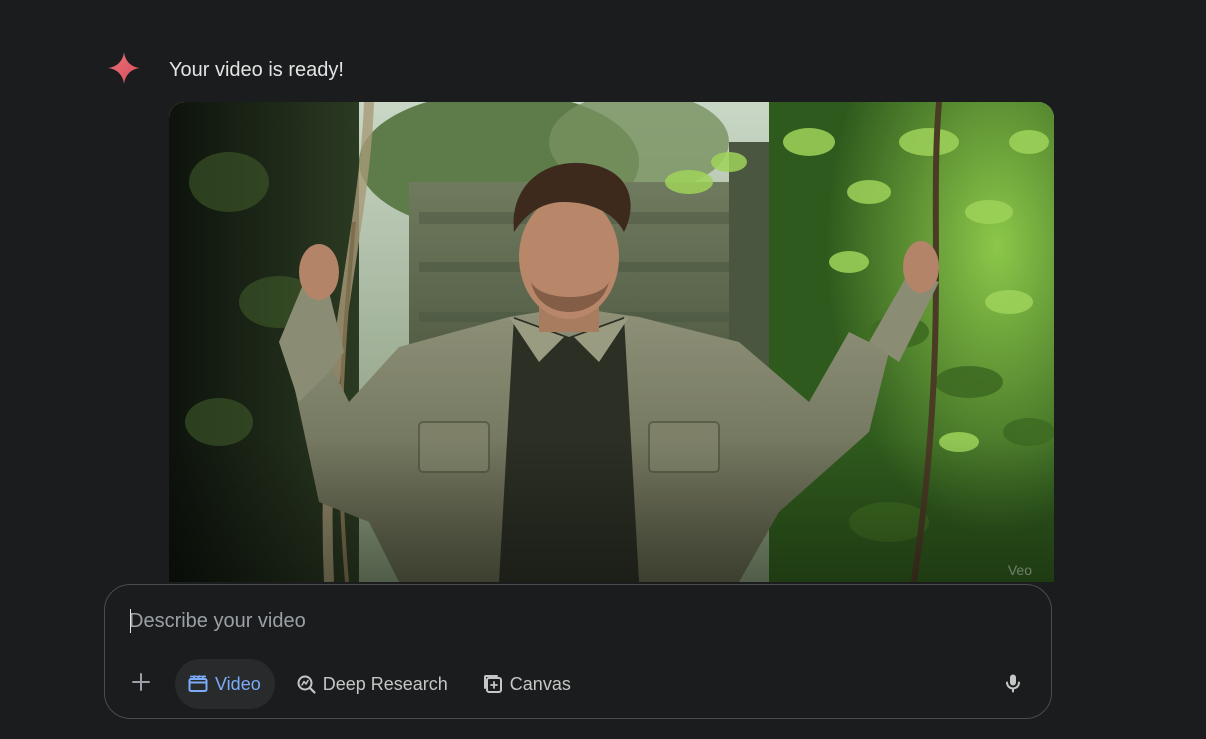 The height and width of the screenshot is (739, 1206). What do you see at coordinates (130, 621) in the screenshot?
I see `text-caret` at bounding box center [130, 621].